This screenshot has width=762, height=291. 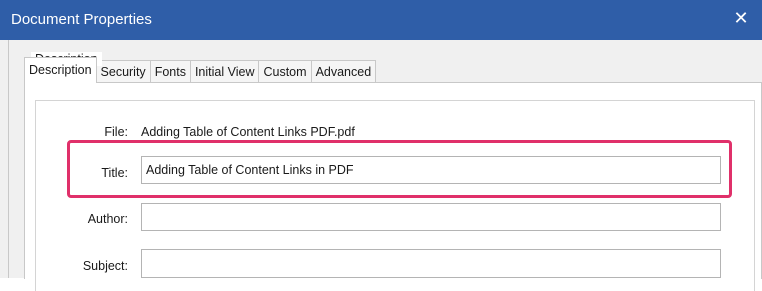 I want to click on tab-security: Security, so click(x=123, y=71).